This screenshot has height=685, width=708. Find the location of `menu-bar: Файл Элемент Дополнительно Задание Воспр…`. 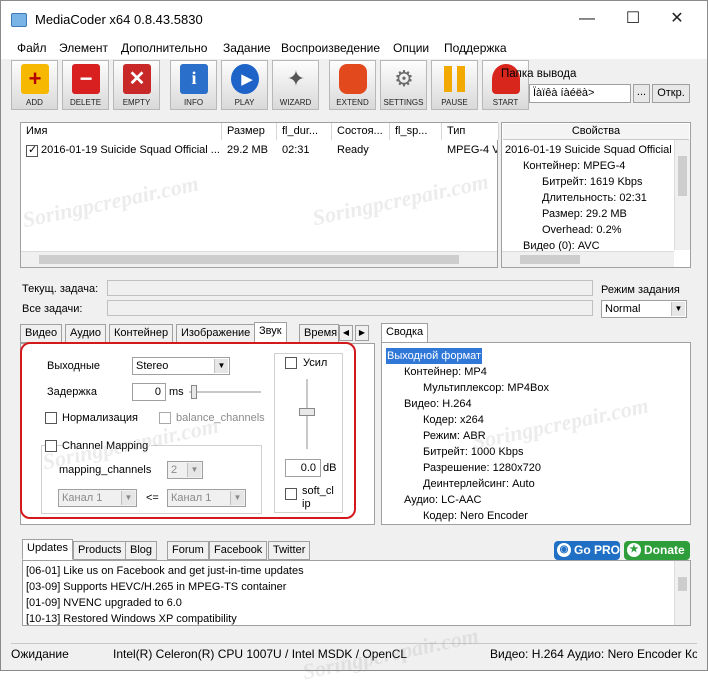

menu-bar: Файл Элемент Дополнительно Задание Воспр… is located at coordinates (354, 48).